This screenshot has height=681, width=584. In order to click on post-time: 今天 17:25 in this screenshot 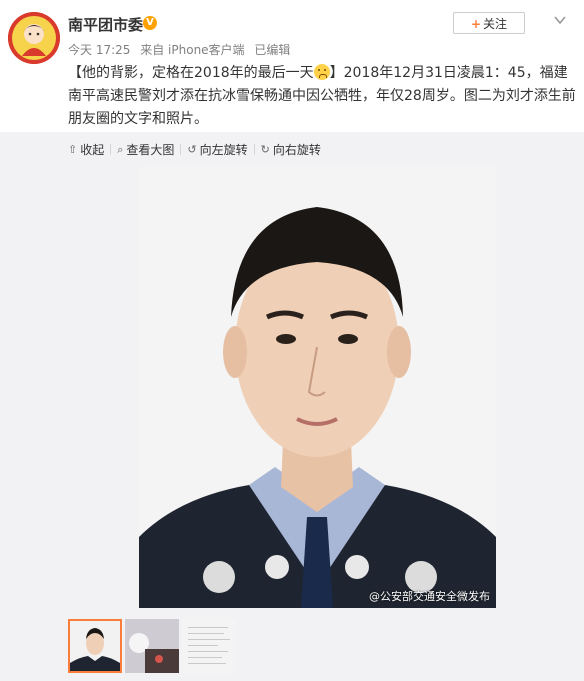, I will do `click(99, 50)`.